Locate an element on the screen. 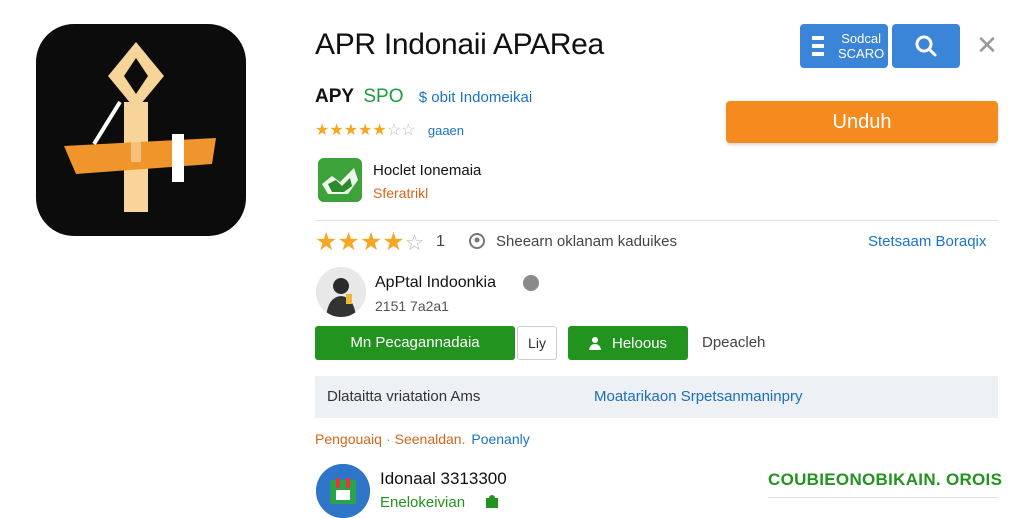 Image resolution: width=1024 pixels, height=518 pixels. search-button is located at coordinates (926, 46).